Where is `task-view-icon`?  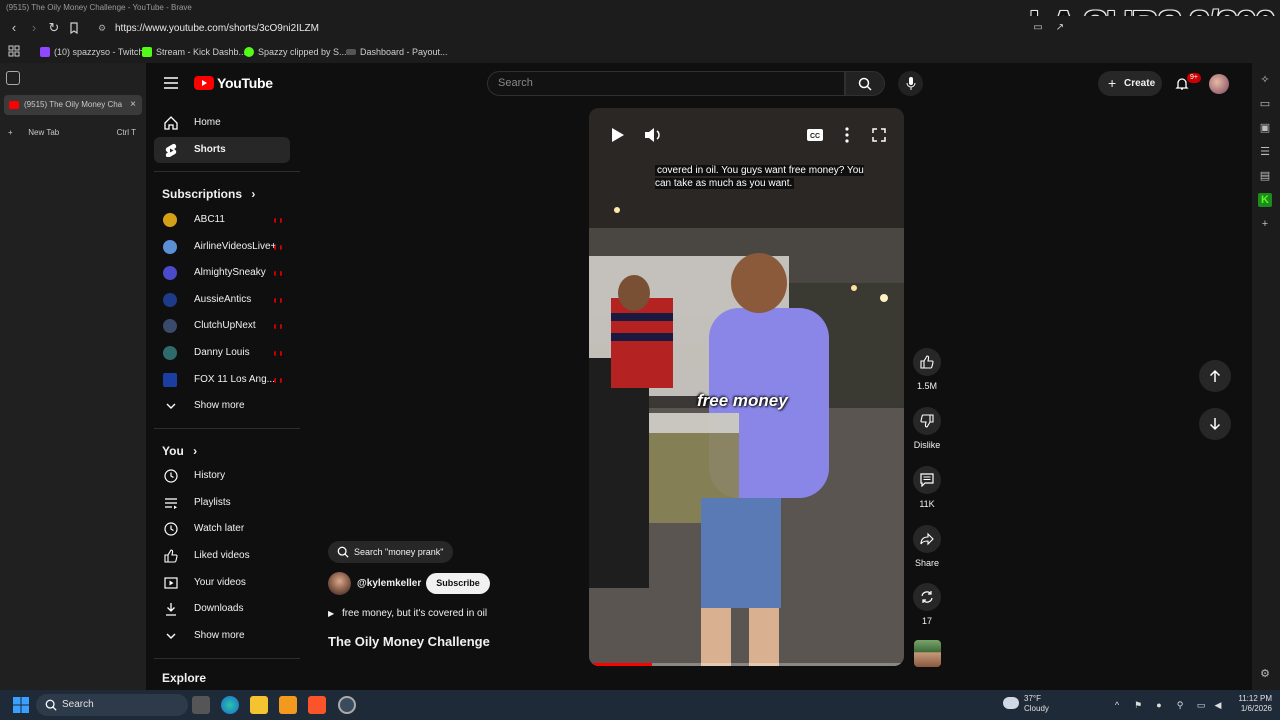
task-view-icon is located at coordinates (201, 705).